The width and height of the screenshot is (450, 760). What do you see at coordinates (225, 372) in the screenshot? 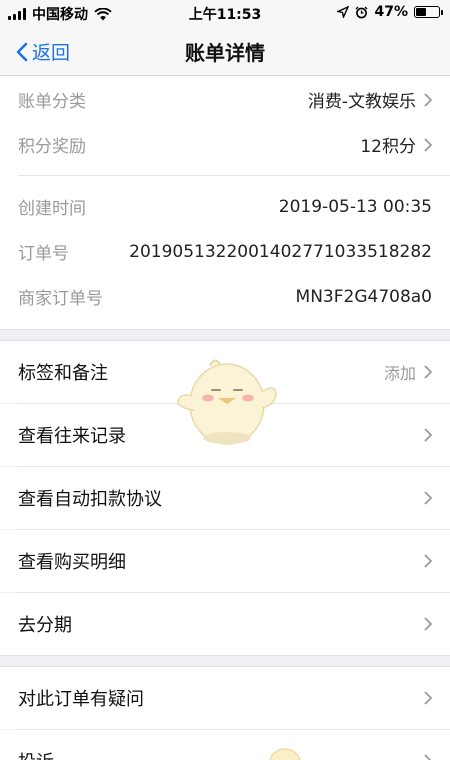
I see `tags-notes-row: 标签和备注 添加` at bounding box center [225, 372].